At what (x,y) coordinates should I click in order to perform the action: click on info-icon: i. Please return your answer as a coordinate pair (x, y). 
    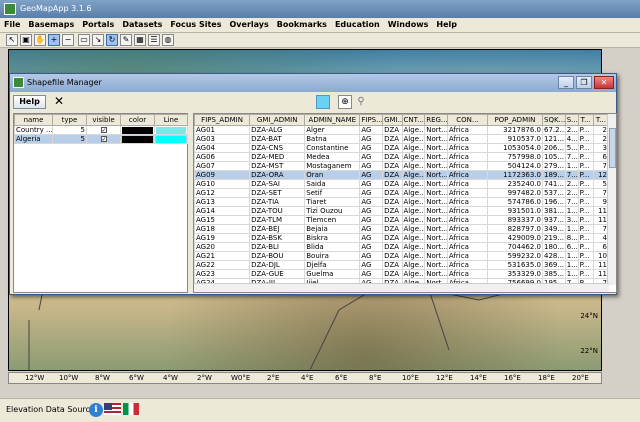
    Looking at the image, I should click on (96, 410).